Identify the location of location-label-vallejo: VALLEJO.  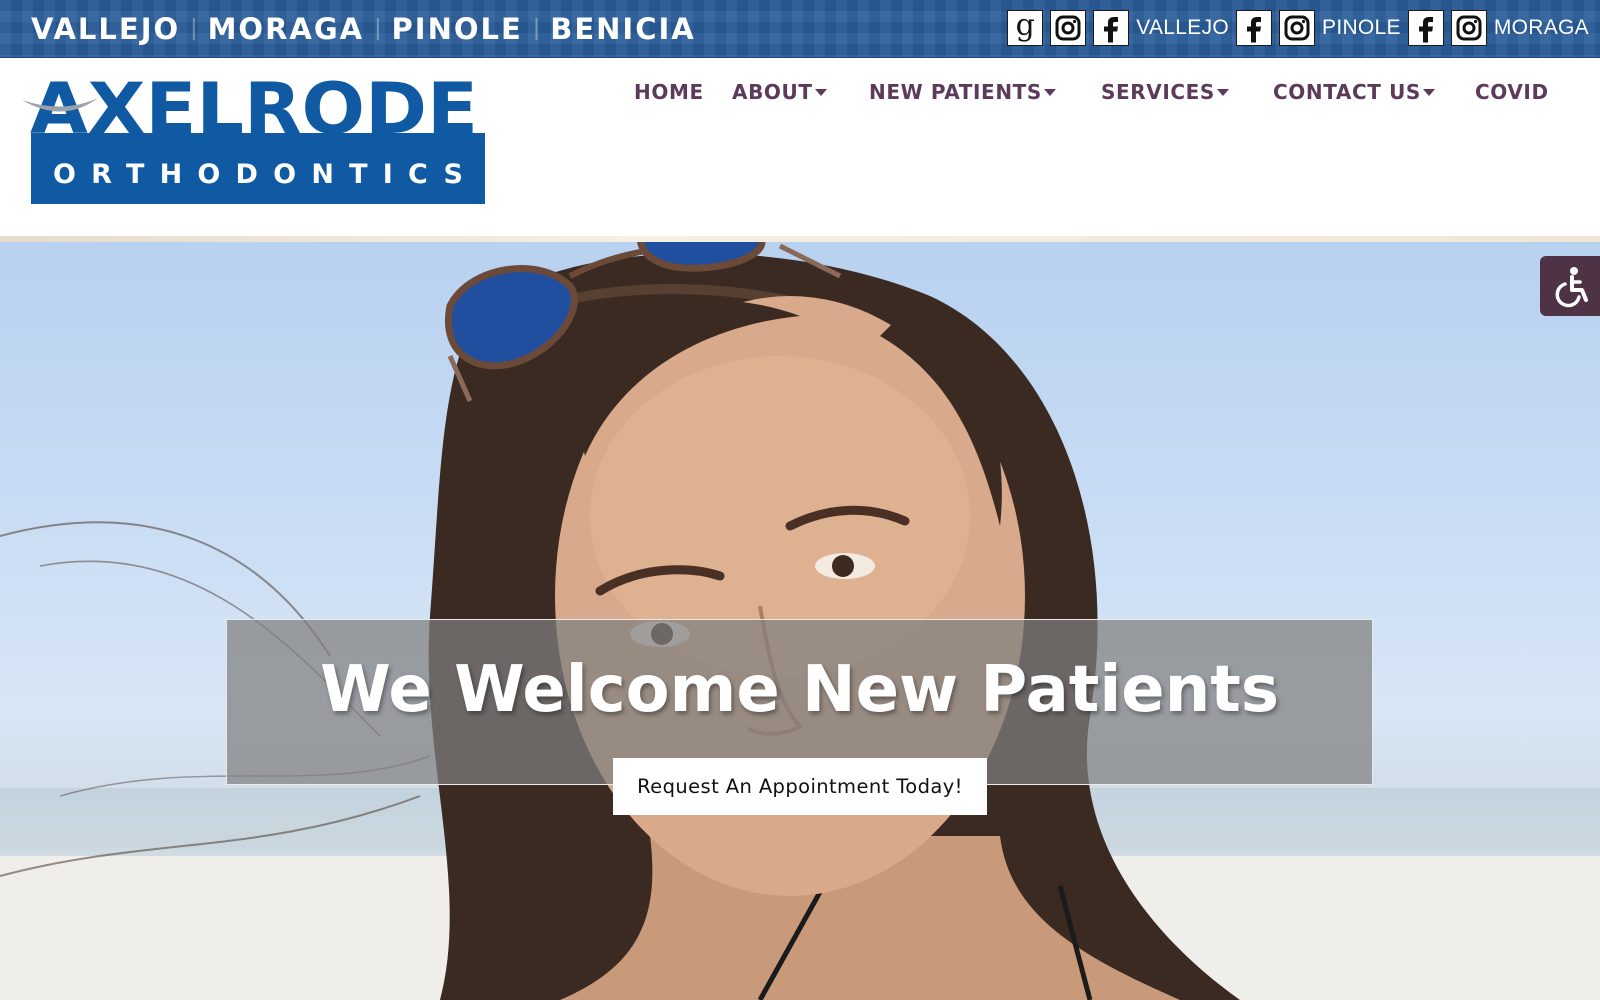
(1183, 27).